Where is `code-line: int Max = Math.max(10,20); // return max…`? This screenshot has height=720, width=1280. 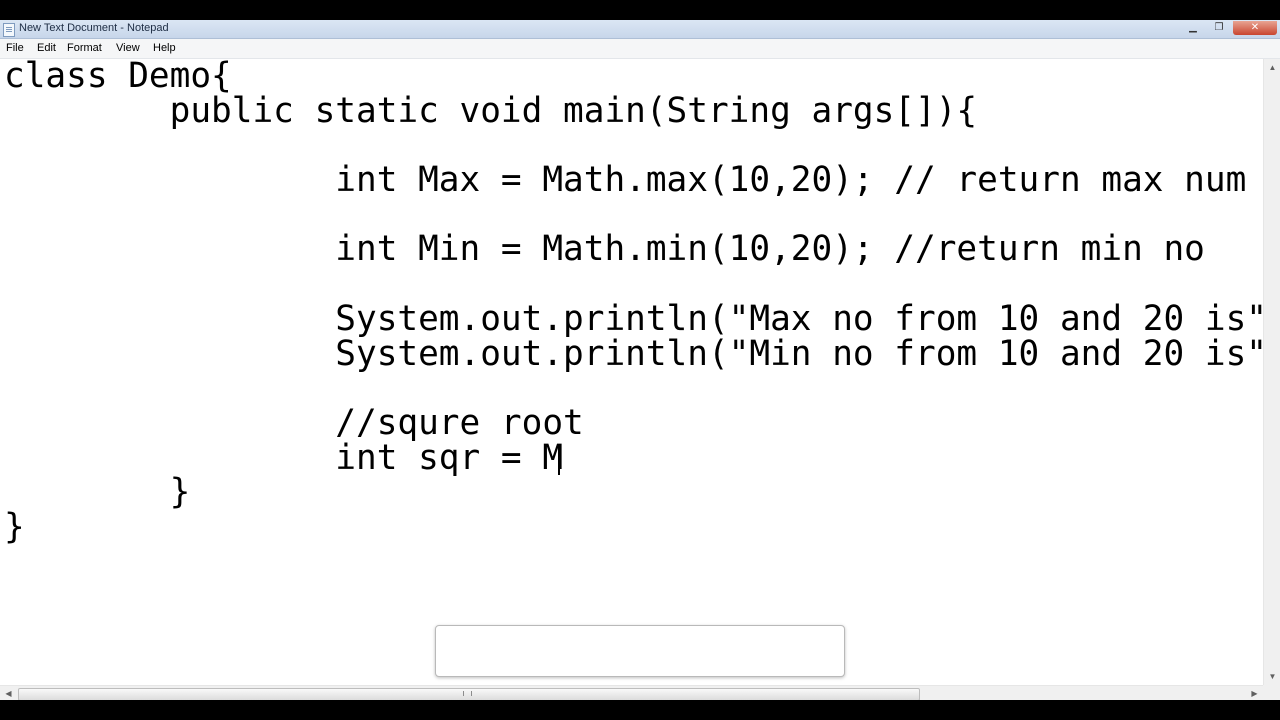
code-line: int Max = Math.max(10,20); // return max… is located at coordinates (625, 180).